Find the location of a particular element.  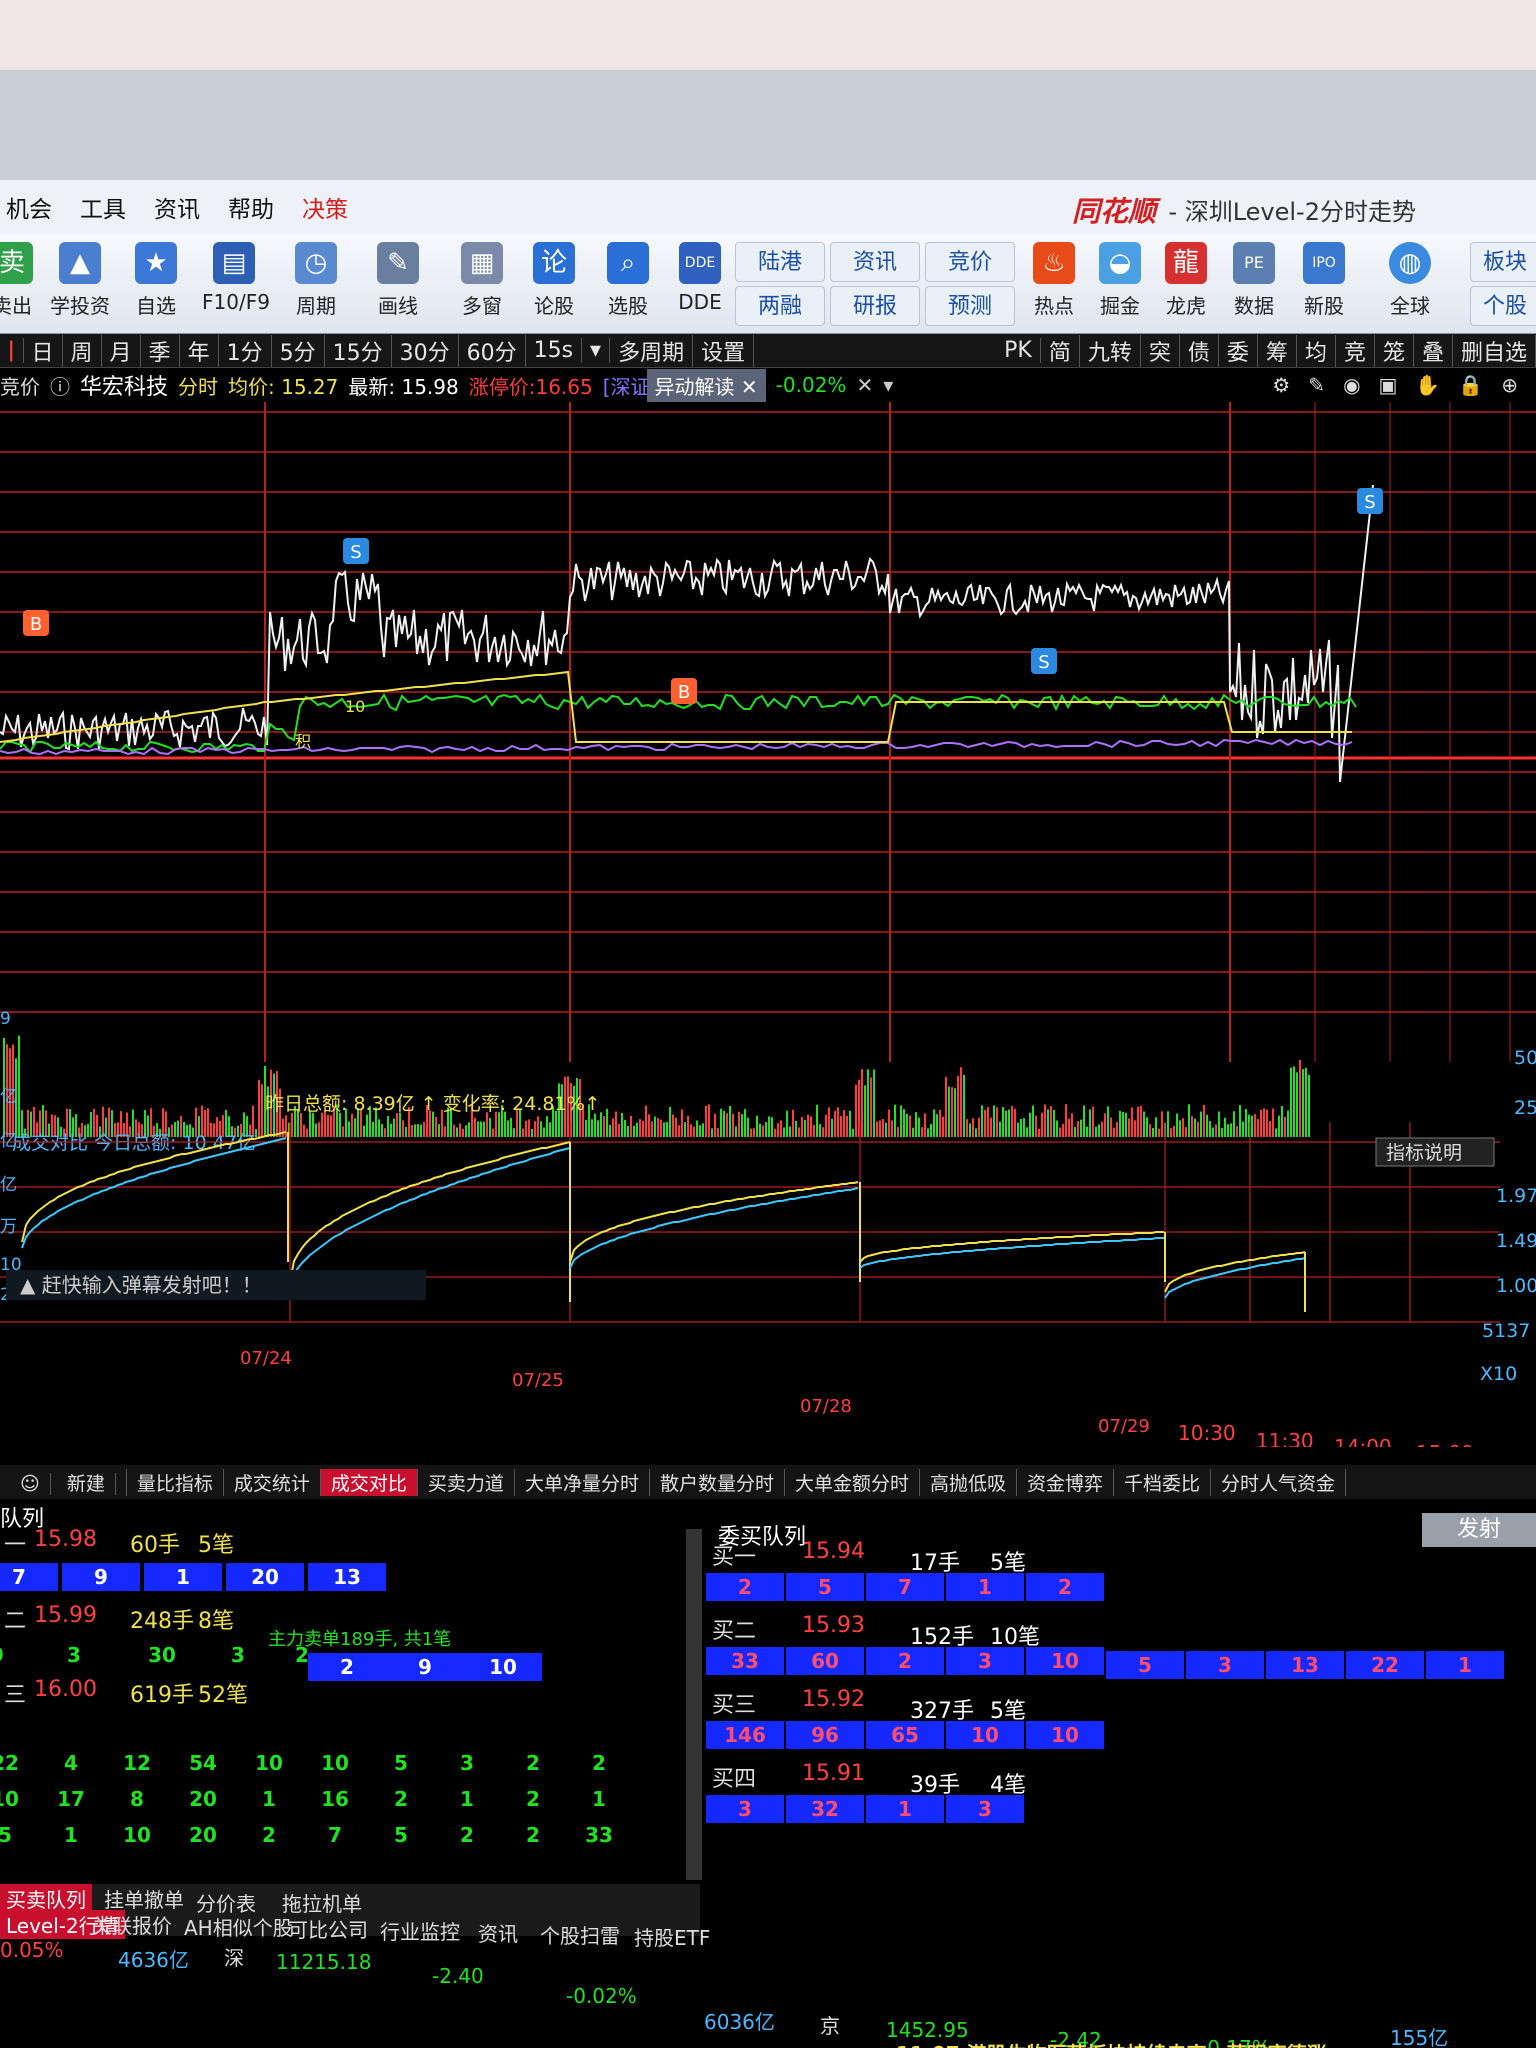

period-1m: 1分 is located at coordinates (245, 350).